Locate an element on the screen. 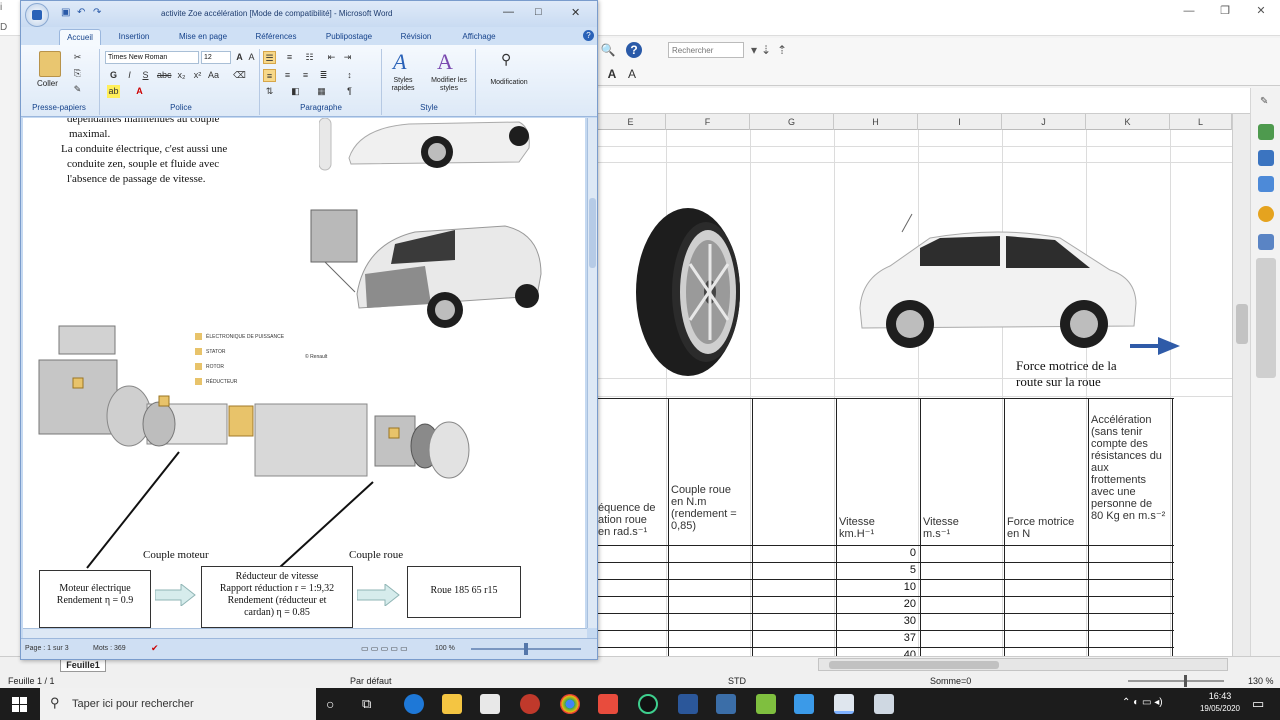  maximize-icon: ❐ is located at coordinates (1225, 11).